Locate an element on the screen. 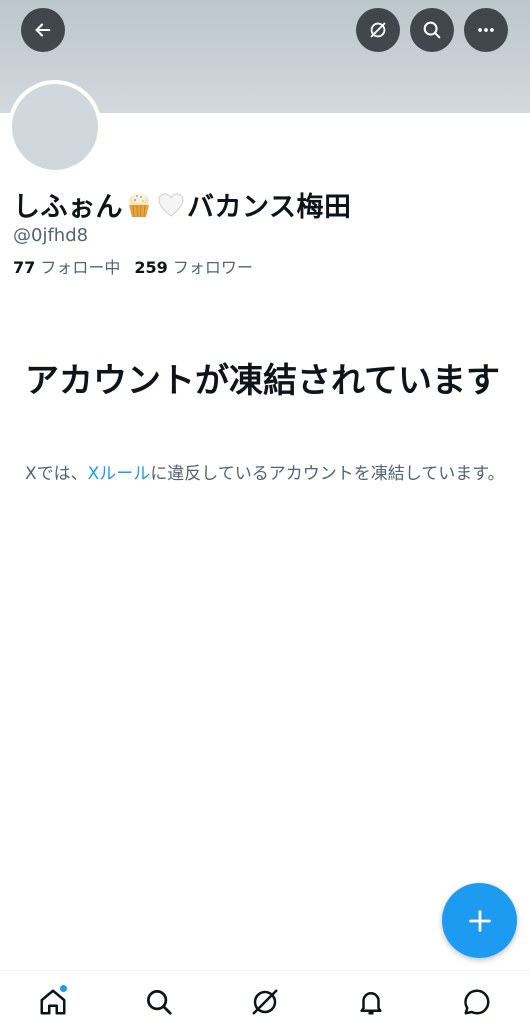 This screenshot has width=530, height=1024. followers-count: 259 is located at coordinates (151, 267).